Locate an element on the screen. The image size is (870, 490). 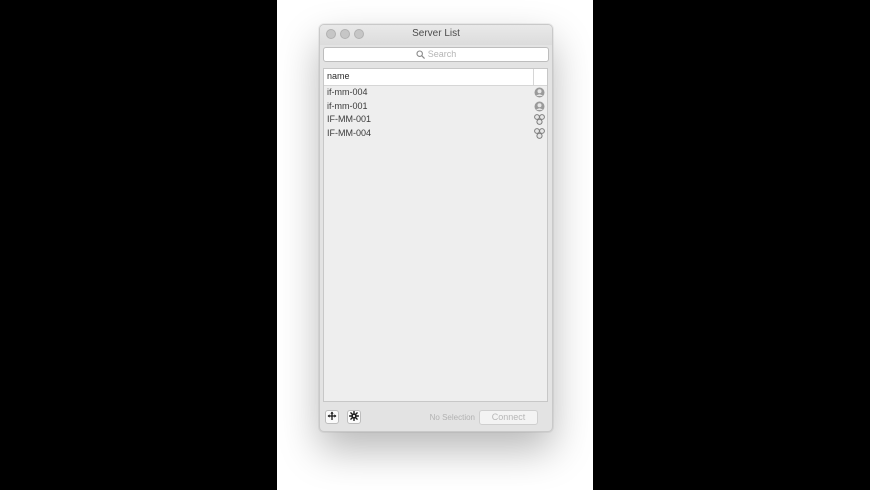
window-title: Server List is located at coordinates (436, 33).